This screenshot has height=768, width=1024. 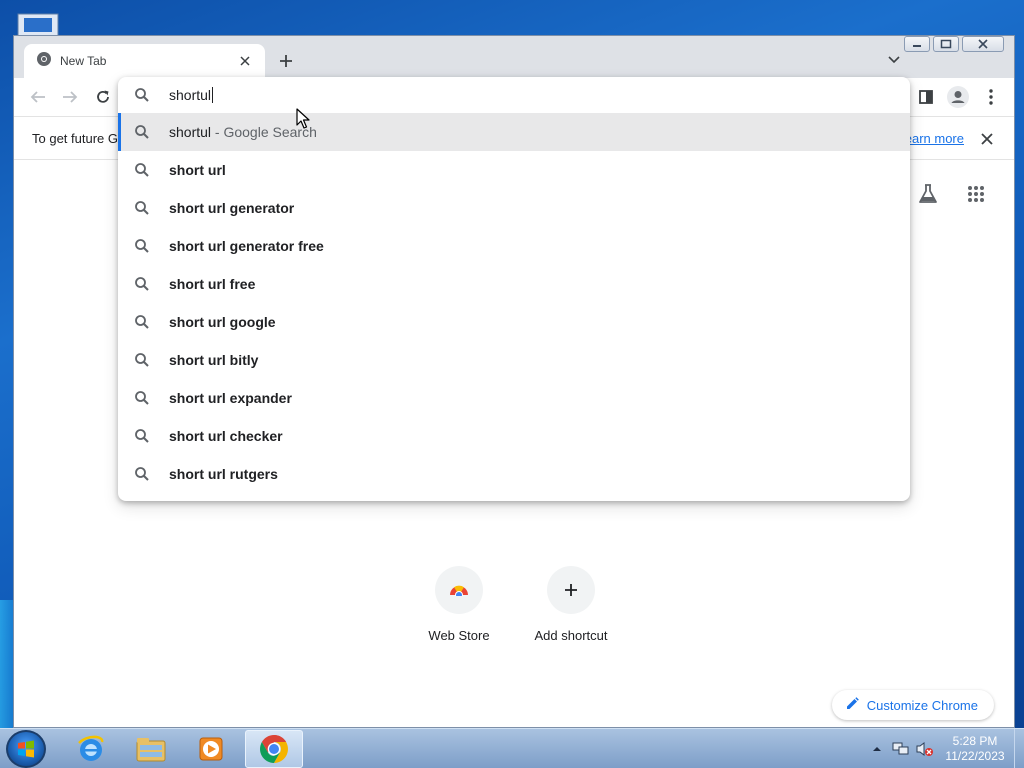 I want to click on omnibox-suggestion: short url google, so click(x=514, y=322).